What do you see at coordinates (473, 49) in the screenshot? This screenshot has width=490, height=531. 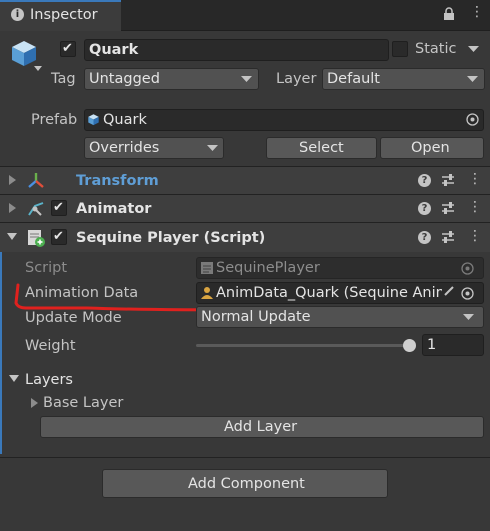 I see `static-dropdown-icon` at bounding box center [473, 49].